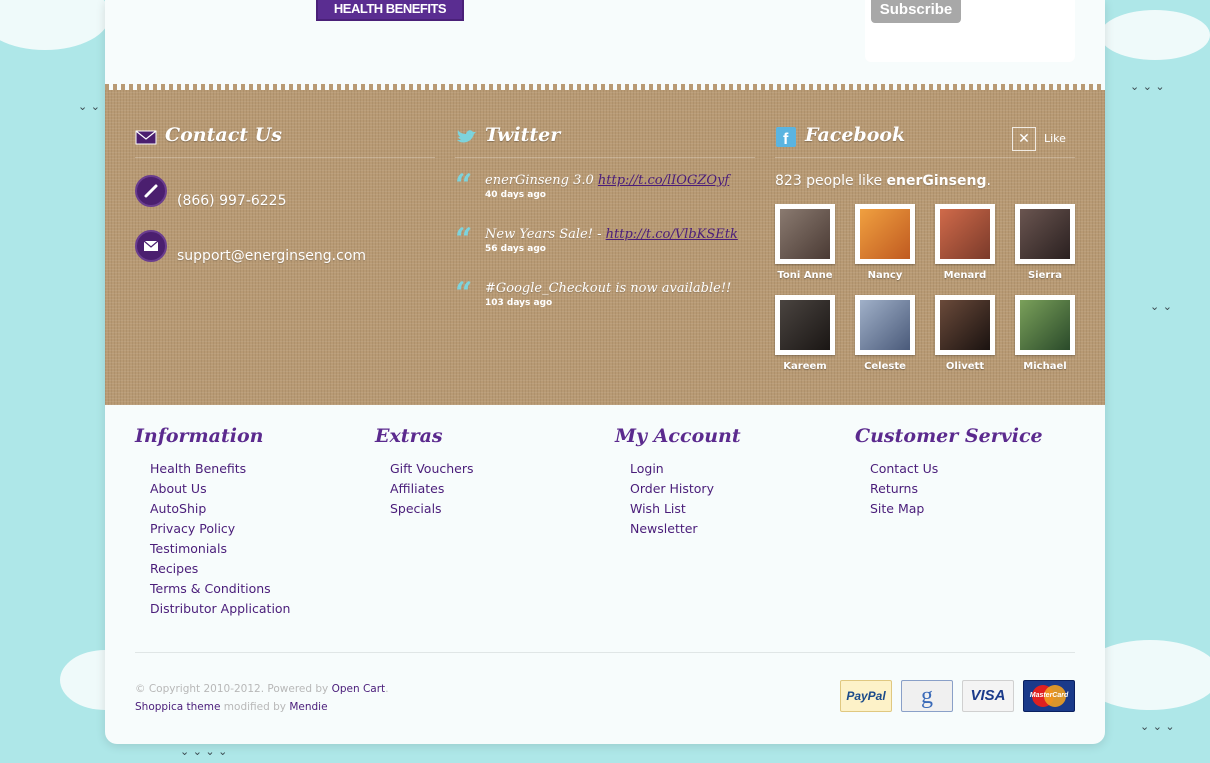 Image resolution: width=1210 pixels, height=763 pixels. What do you see at coordinates (257, 551) in the screenshot?
I see `footer-link: Testimonials` at bounding box center [257, 551].